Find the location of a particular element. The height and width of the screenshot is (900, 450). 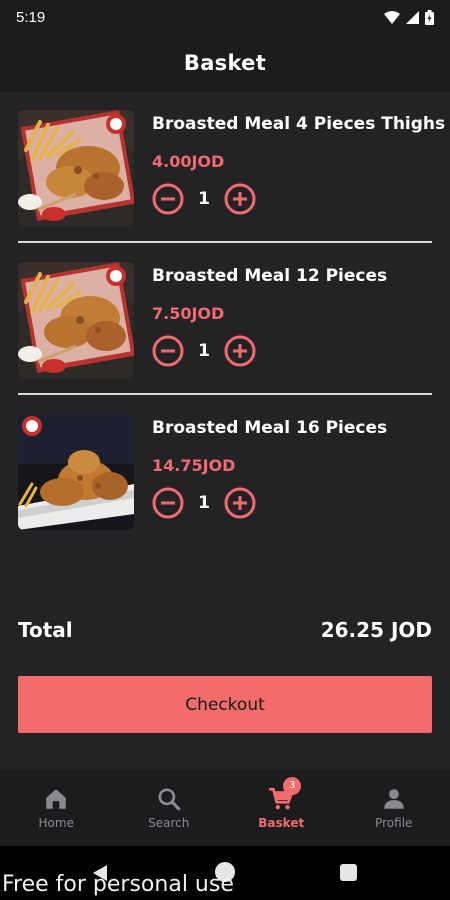

recent-apps-icon is located at coordinates (348, 872).